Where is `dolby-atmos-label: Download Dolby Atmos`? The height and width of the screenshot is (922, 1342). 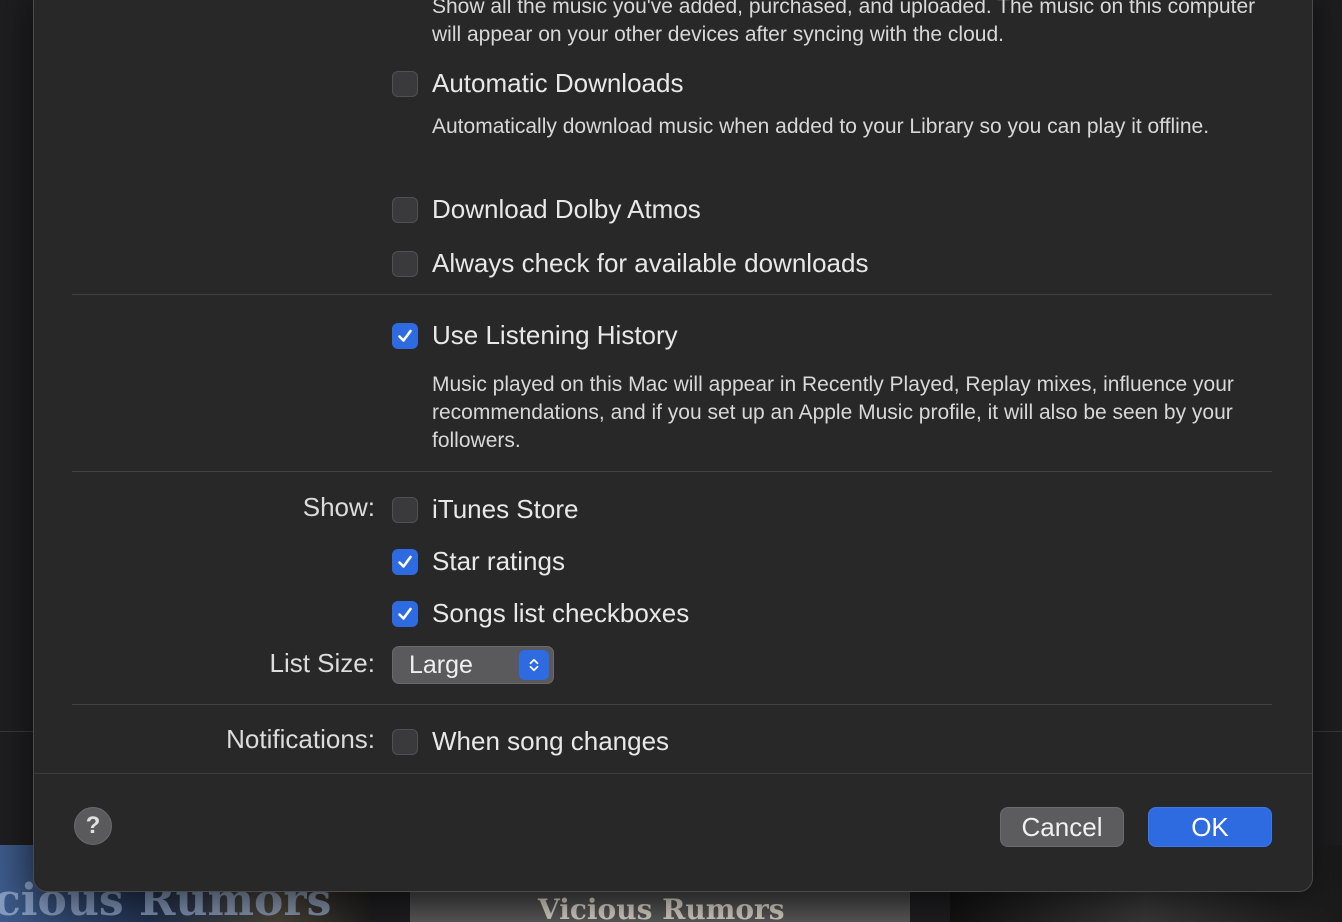
dolby-atmos-label: Download Dolby Atmos is located at coordinates (566, 209).